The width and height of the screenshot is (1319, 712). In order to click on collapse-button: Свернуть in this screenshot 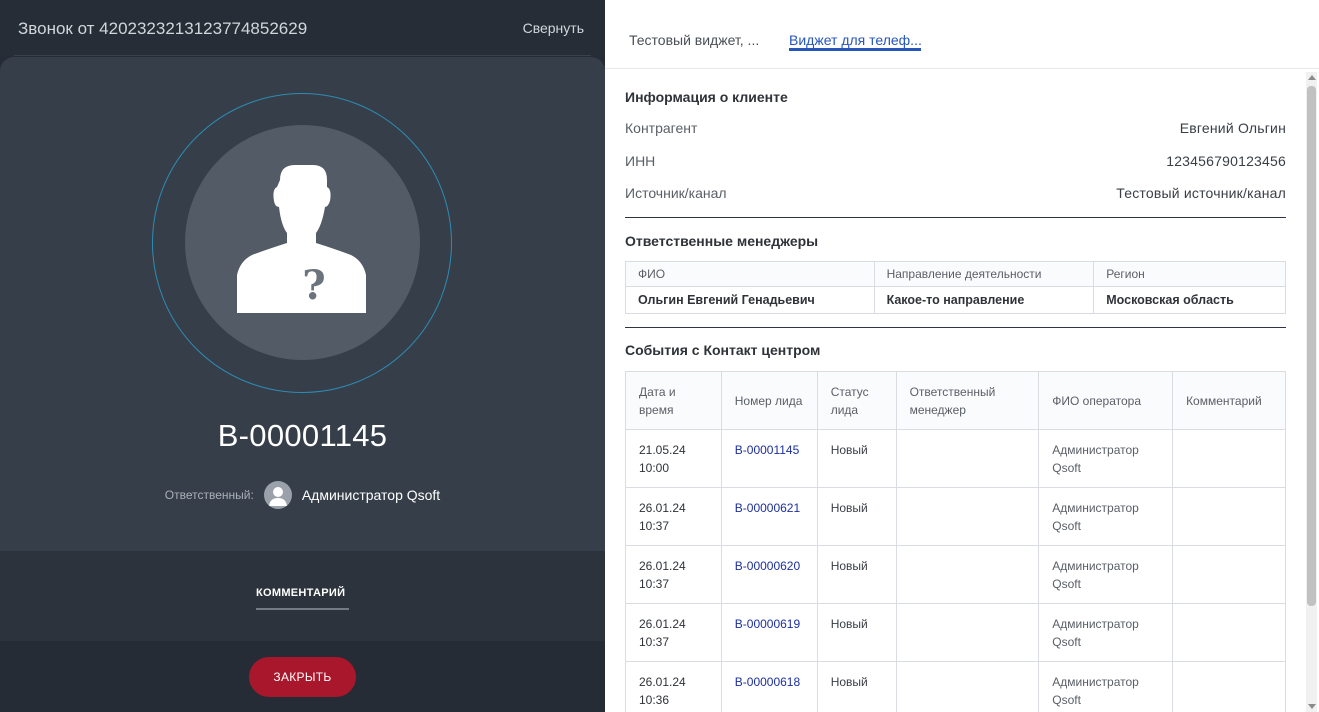, I will do `click(553, 28)`.